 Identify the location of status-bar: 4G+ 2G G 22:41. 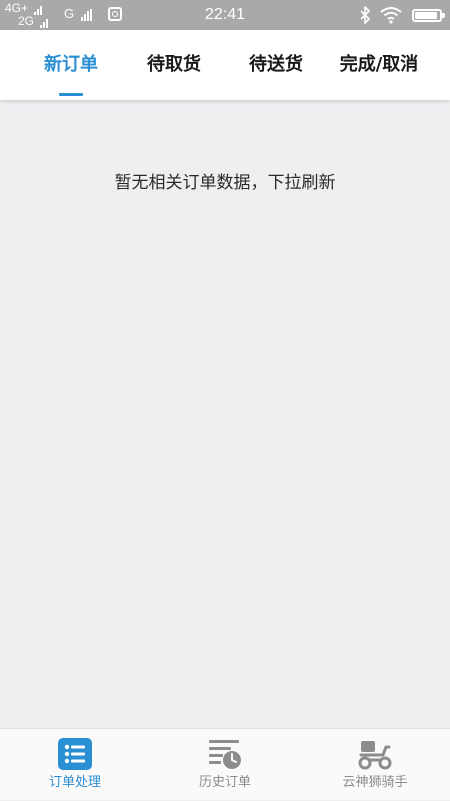
(225, 15).